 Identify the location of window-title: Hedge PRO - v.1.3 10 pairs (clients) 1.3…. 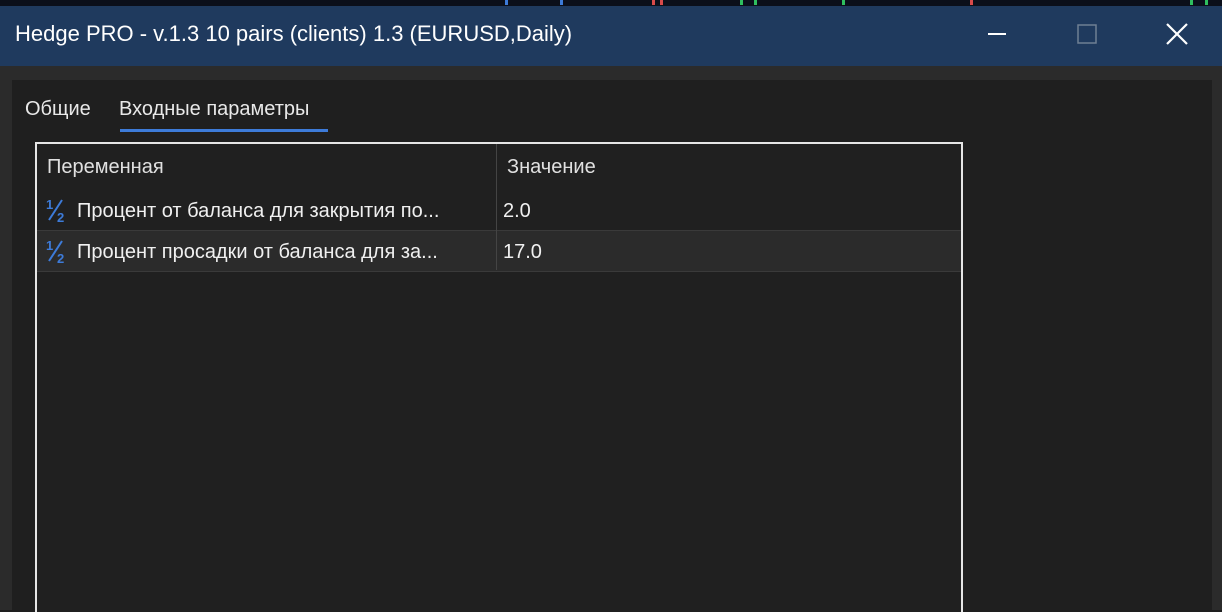
(294, 33).